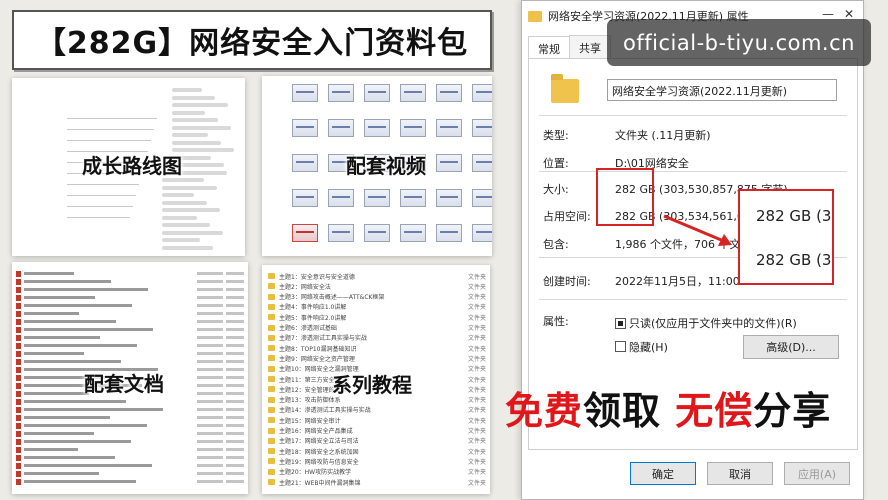 This screenshot has width=888, height=500. Describe the element at coordinates (377, 431) in the screenshot. I see `tutorial-list-row: 主题16：网络安全产品集成 文件夹` at that location.